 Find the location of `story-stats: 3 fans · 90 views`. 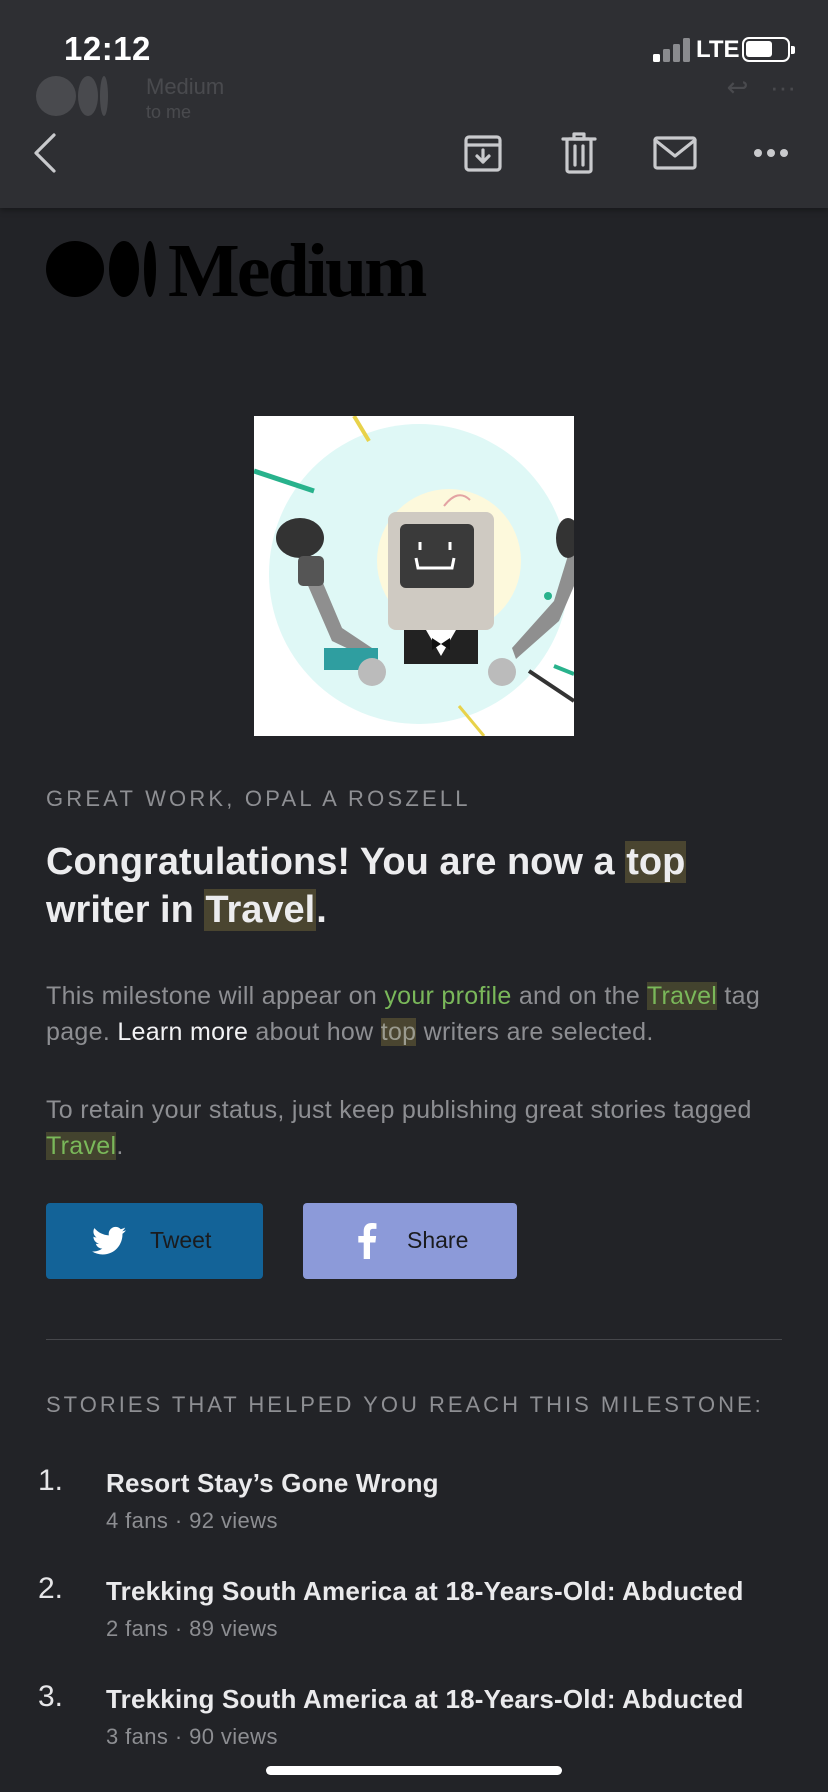

story-stats: 3 fans · 90 views is located at coordinates (192, 1736).